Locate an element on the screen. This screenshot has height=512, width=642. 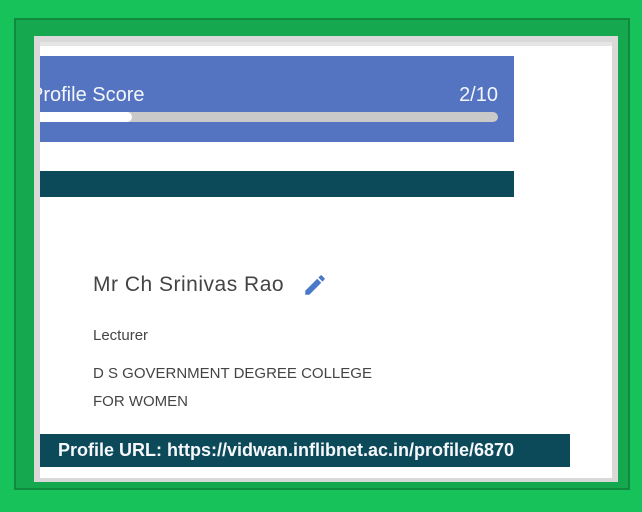
profile-score-progress-track is located at coordinates (269, 117).